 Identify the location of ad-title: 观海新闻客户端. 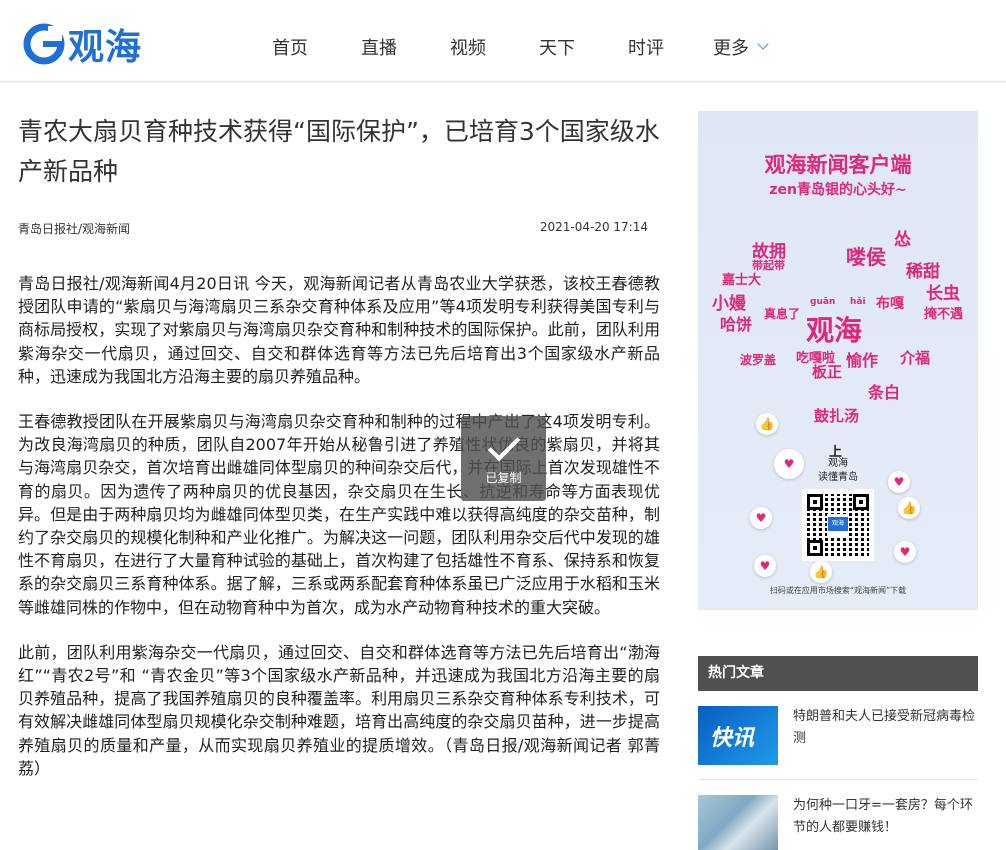
(838, 165).